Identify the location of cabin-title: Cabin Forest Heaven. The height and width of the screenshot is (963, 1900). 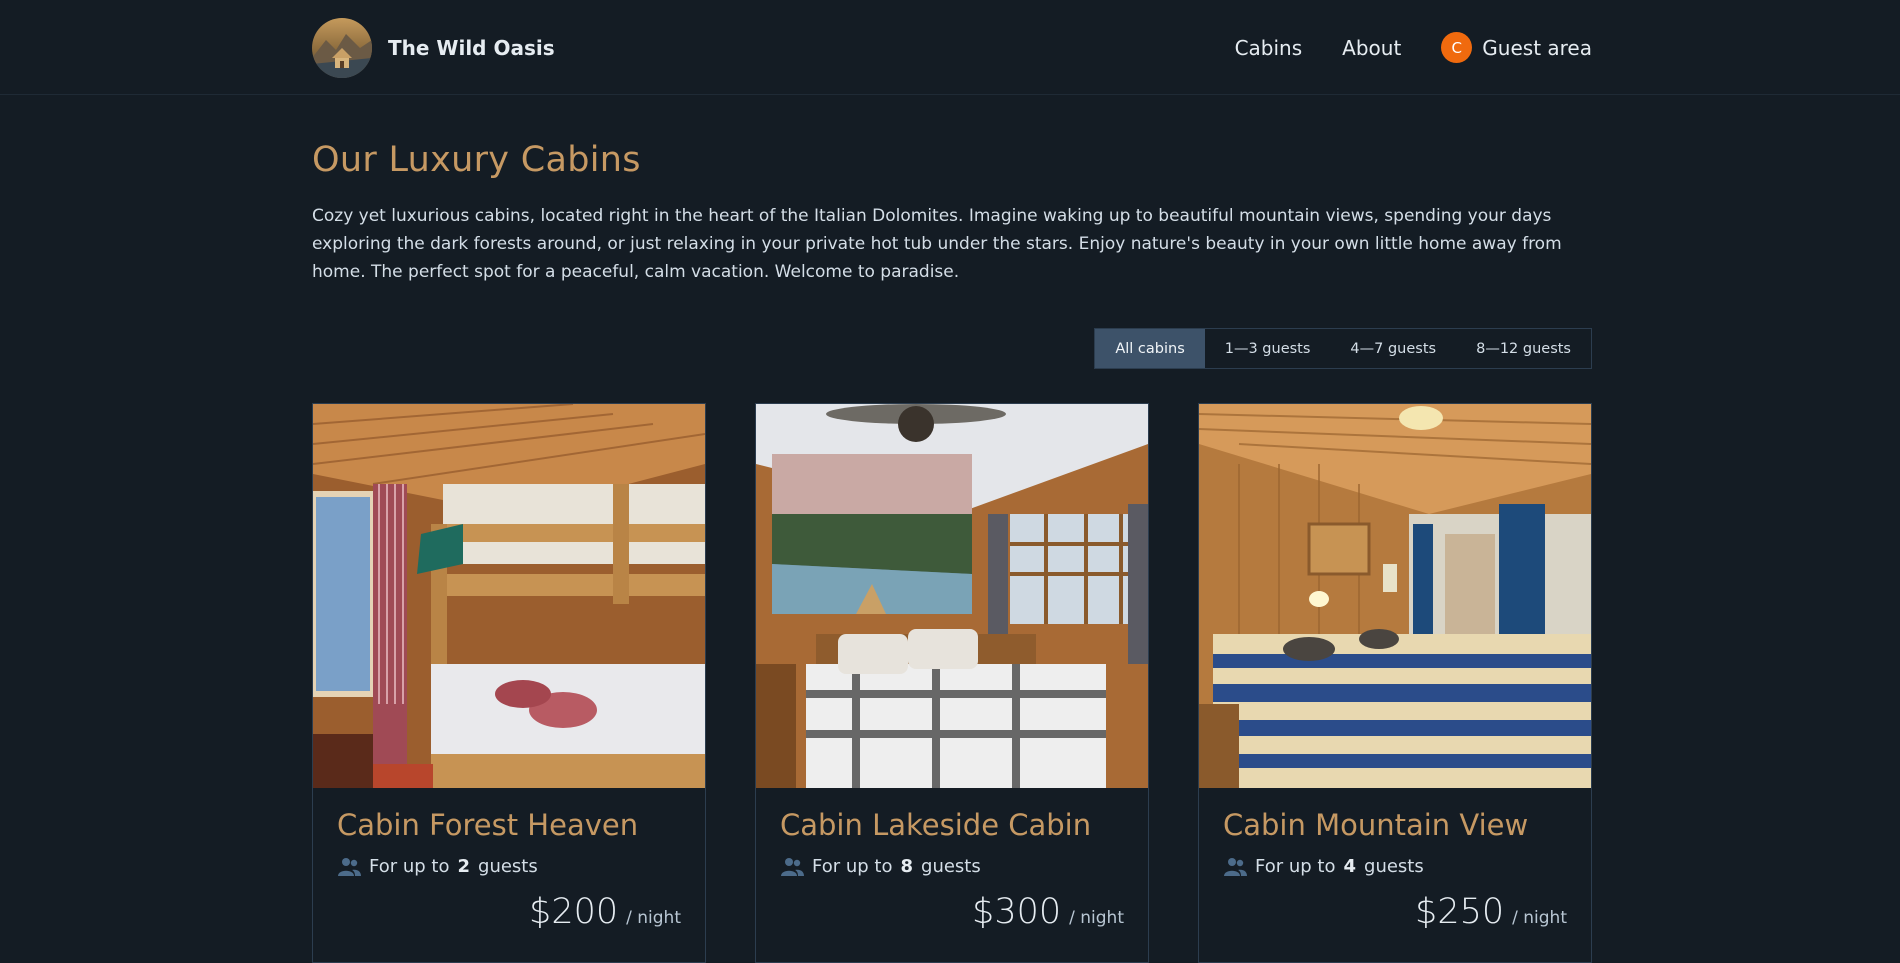
(488, 825).